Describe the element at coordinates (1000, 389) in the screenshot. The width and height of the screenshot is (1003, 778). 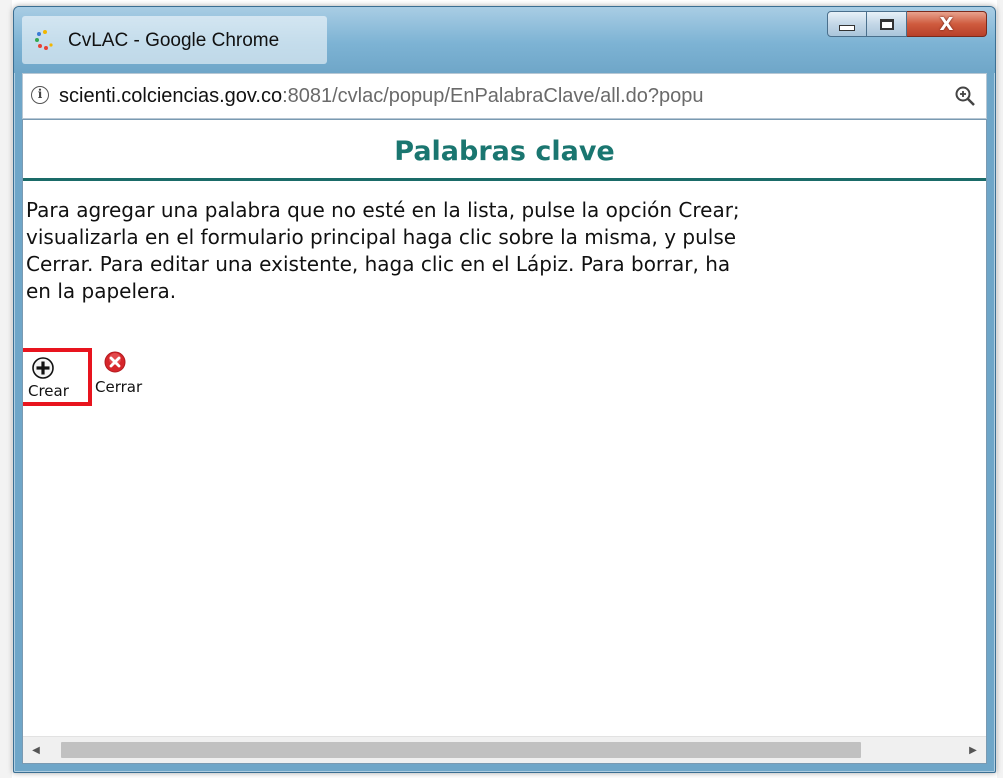
I see `background-strip-right` at that location.